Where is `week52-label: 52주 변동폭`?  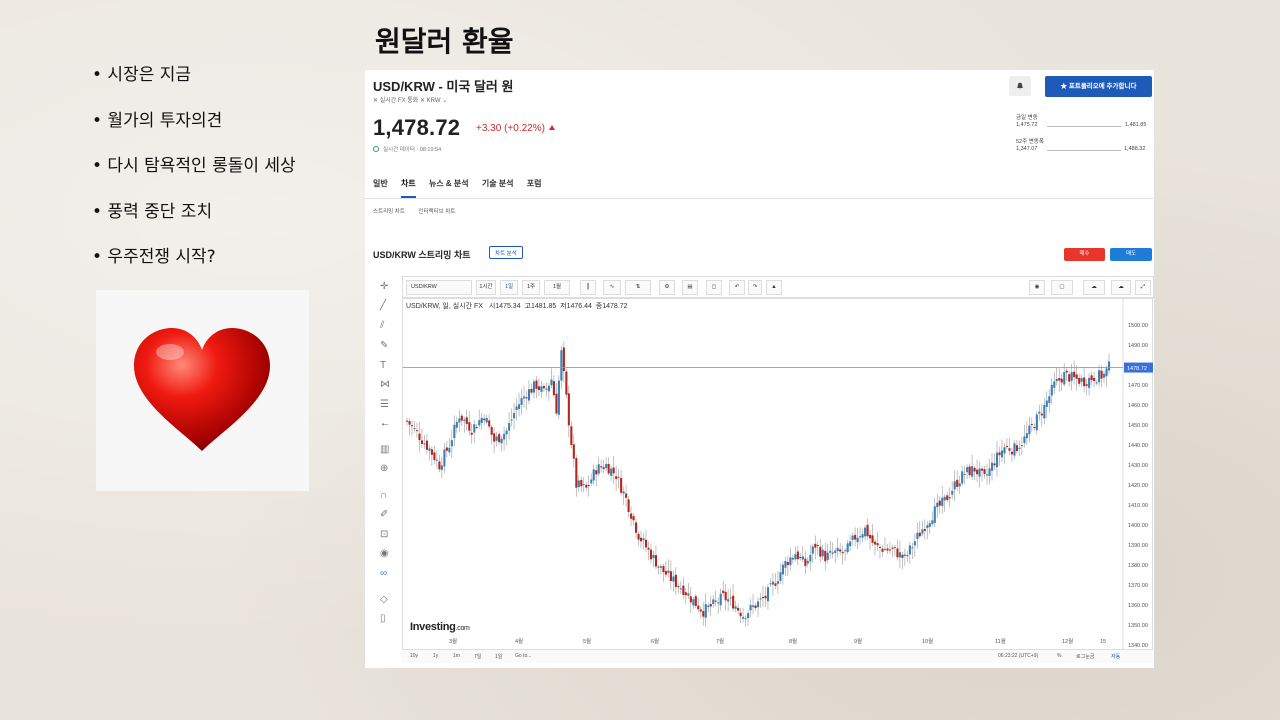 week52-label: 52주 변동폭 is located at coordinates (1030, 142).